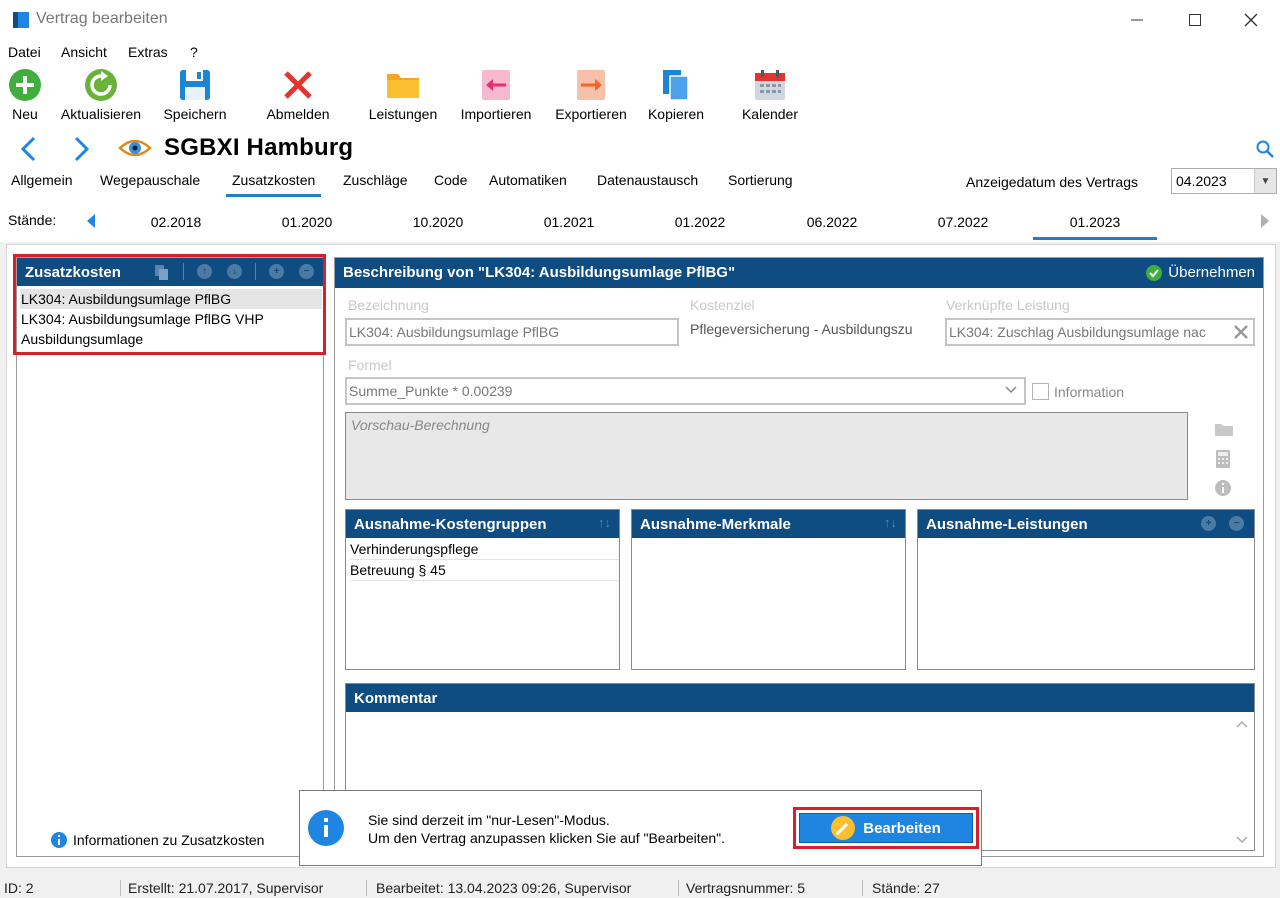 The height and width of the screenshot is (898, 1280). Describe the element at coordinates (640, 20) in the screenshot. I see `title-bar: Vertrag bearbeiten` at that location.